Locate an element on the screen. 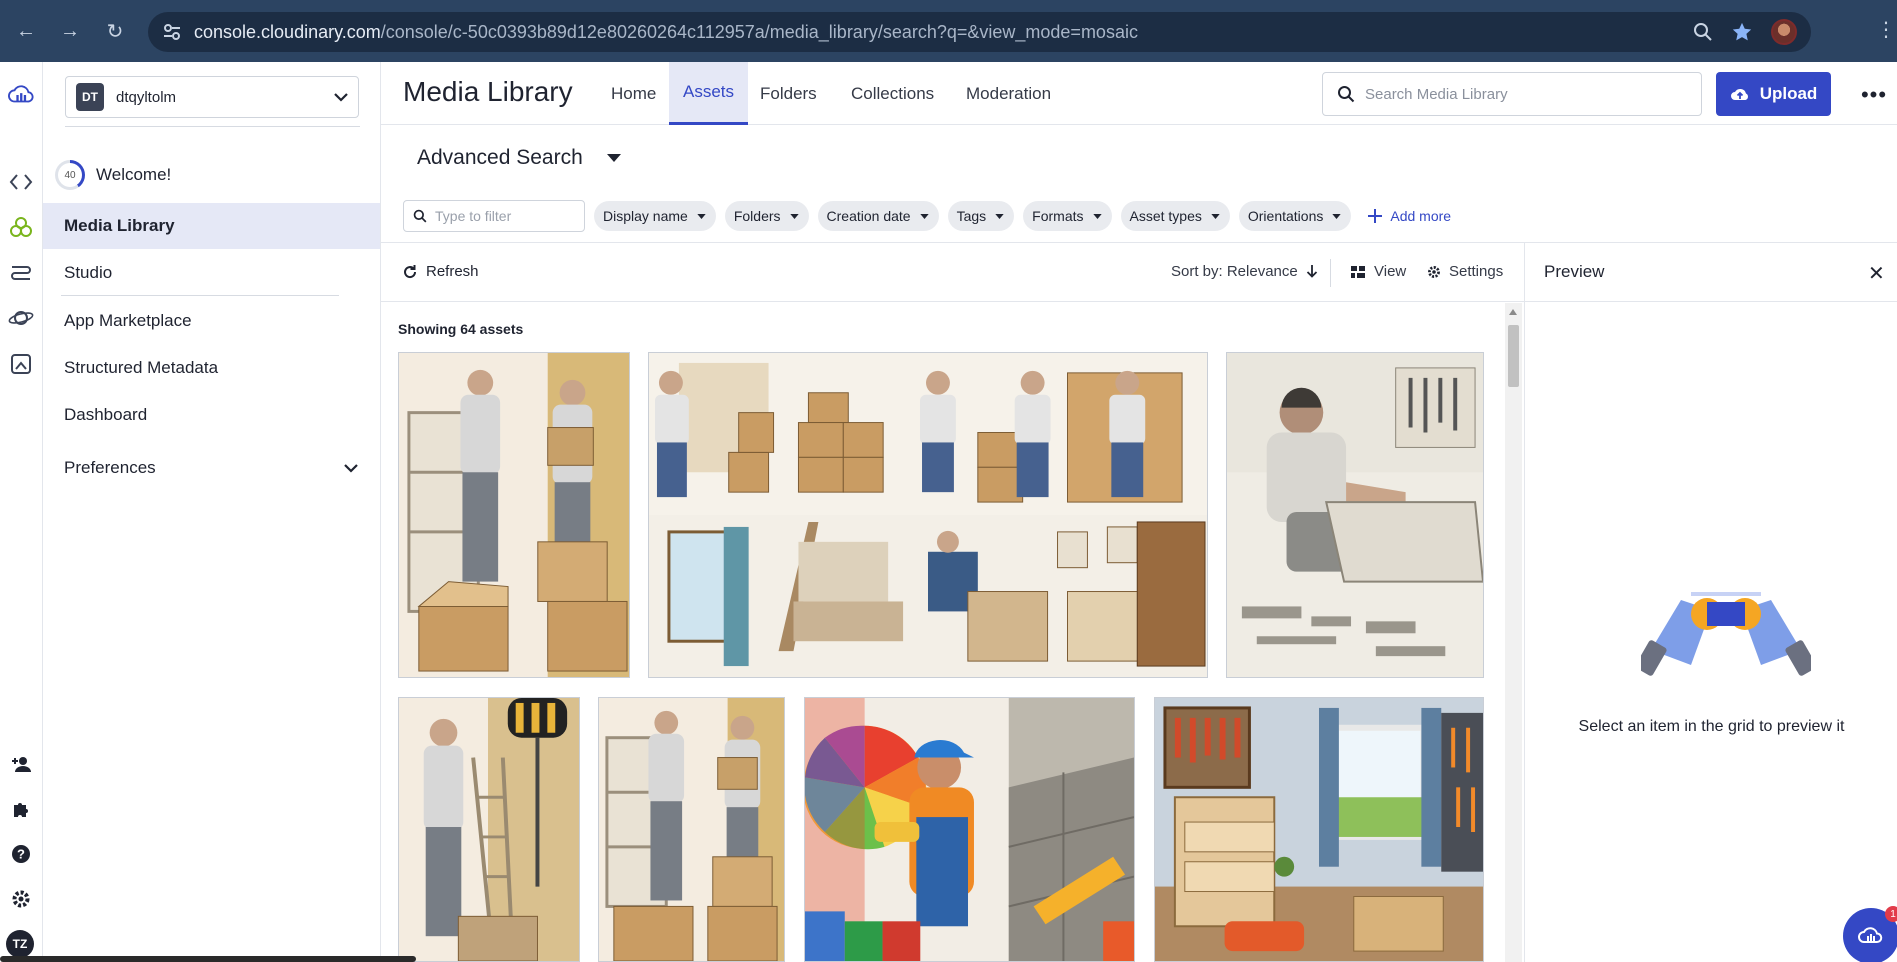 Image resolution: width=1897 pixels, height=962 pixels. scroll-thumb is located at coordinates (1513, 356).